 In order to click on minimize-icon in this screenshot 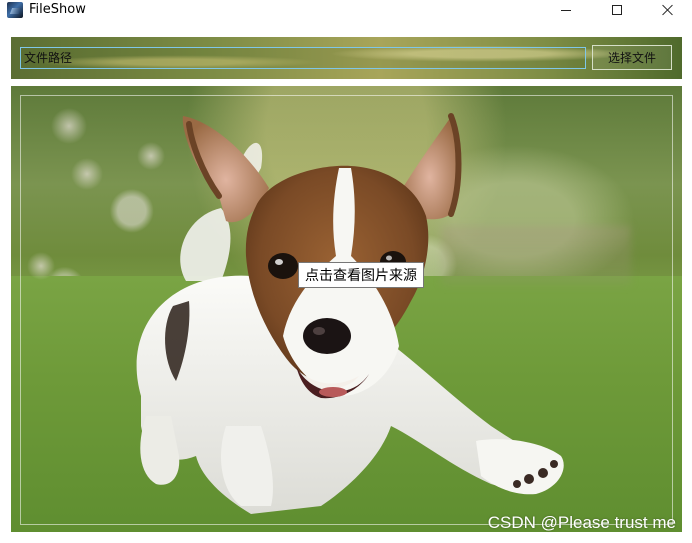, I will do `click(566, 10)`.